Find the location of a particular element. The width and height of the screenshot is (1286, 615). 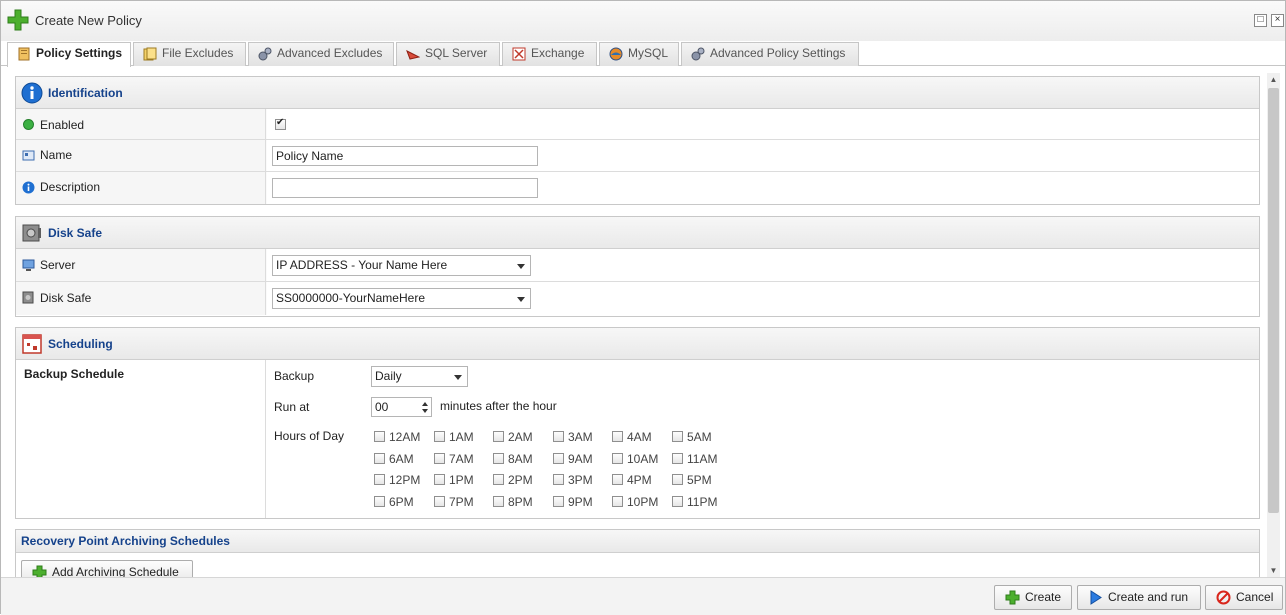

scheduling-header: Scheduling is located at coordinates (637, 344).